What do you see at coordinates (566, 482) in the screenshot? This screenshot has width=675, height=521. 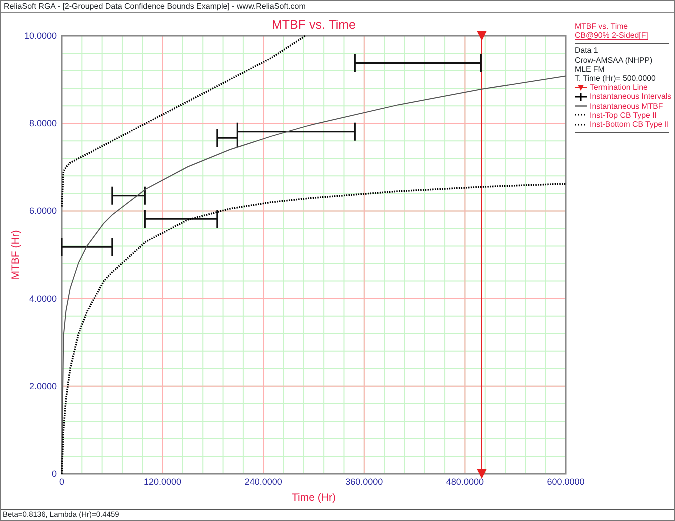 I see `x-tick-label: 600.0000` at bounding box center [566, 482].